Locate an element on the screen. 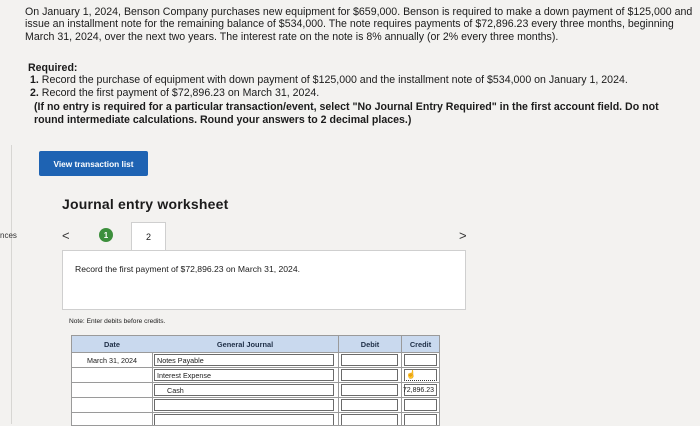  step-2-tab: 2 is located at coordinates (148, 236).